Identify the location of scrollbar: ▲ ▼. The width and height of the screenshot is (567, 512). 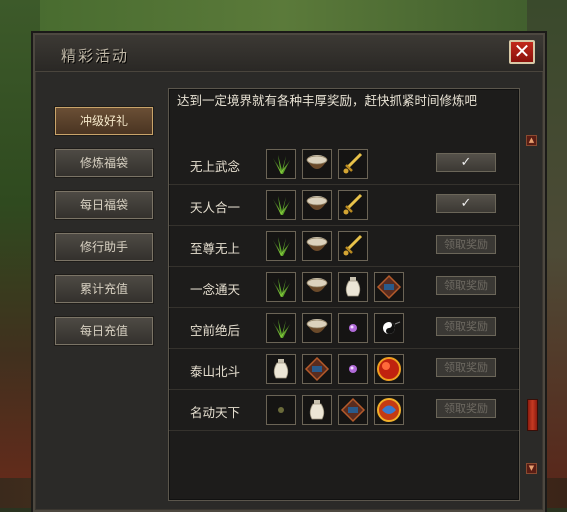
(532, 305).